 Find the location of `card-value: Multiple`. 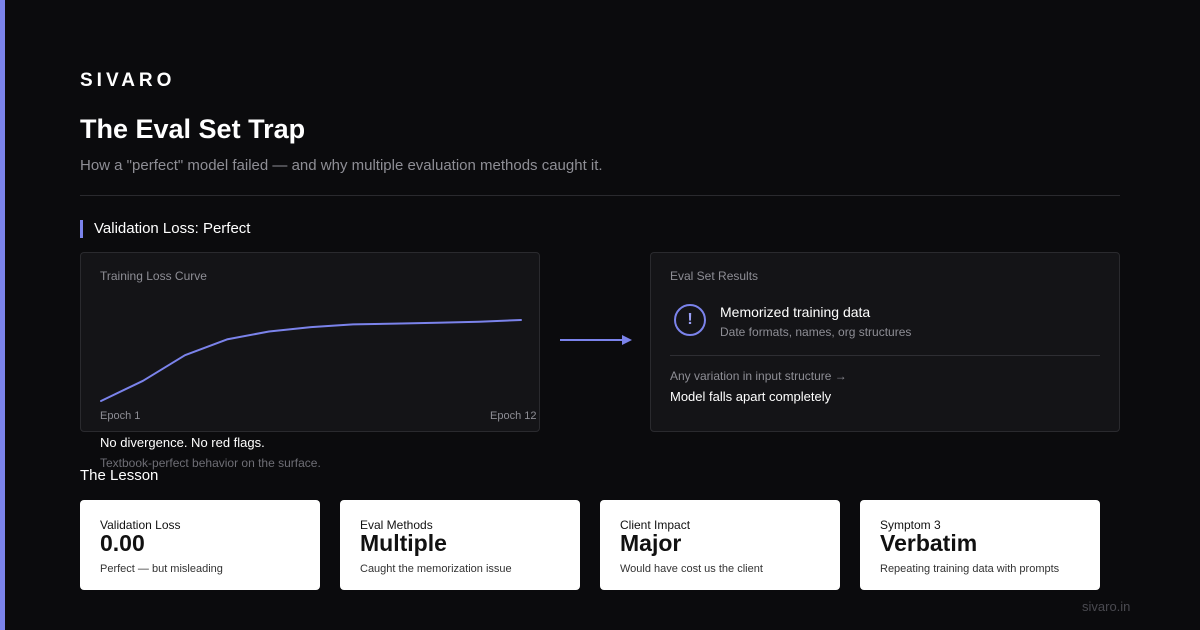

card-value: Multiple is located at coordinates (403, 543).